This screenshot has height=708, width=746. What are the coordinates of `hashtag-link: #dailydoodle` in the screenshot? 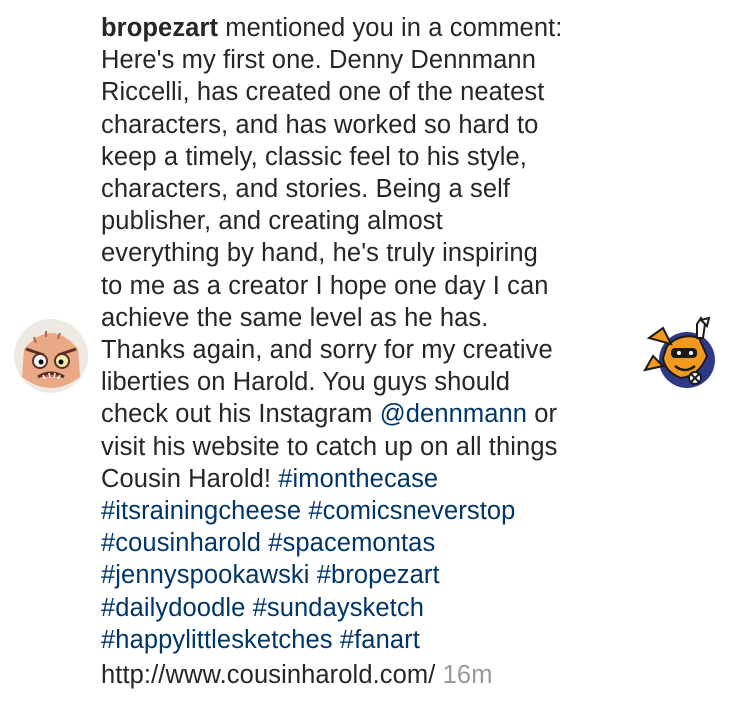 It's located at (173, 608).